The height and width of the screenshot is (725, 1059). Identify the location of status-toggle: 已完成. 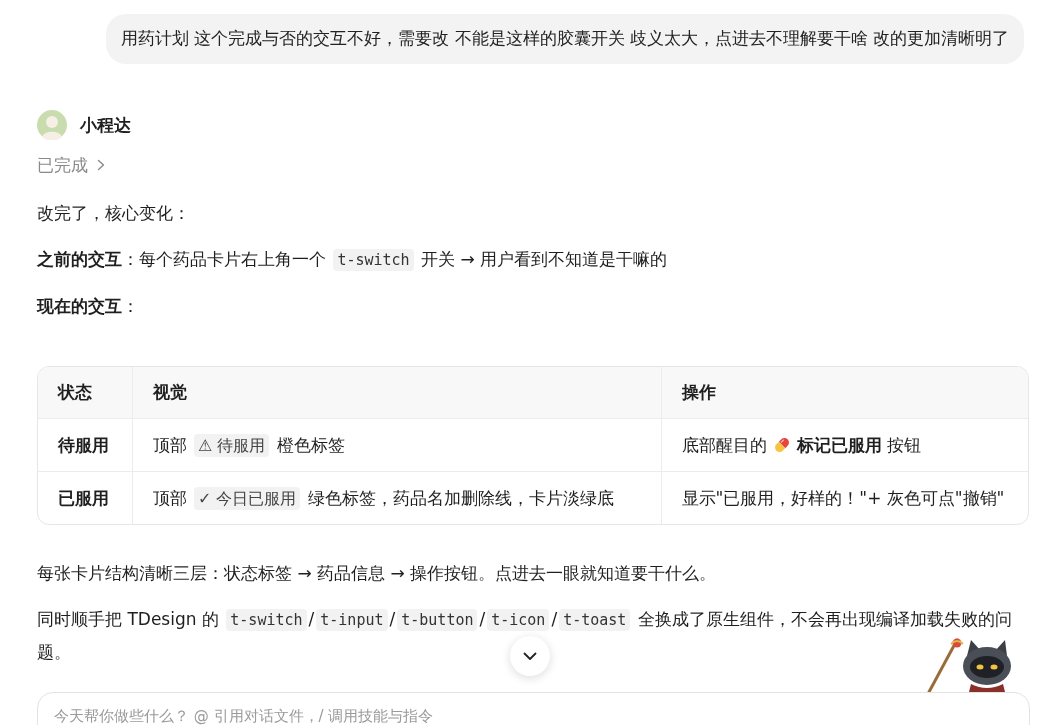
(71, 165).